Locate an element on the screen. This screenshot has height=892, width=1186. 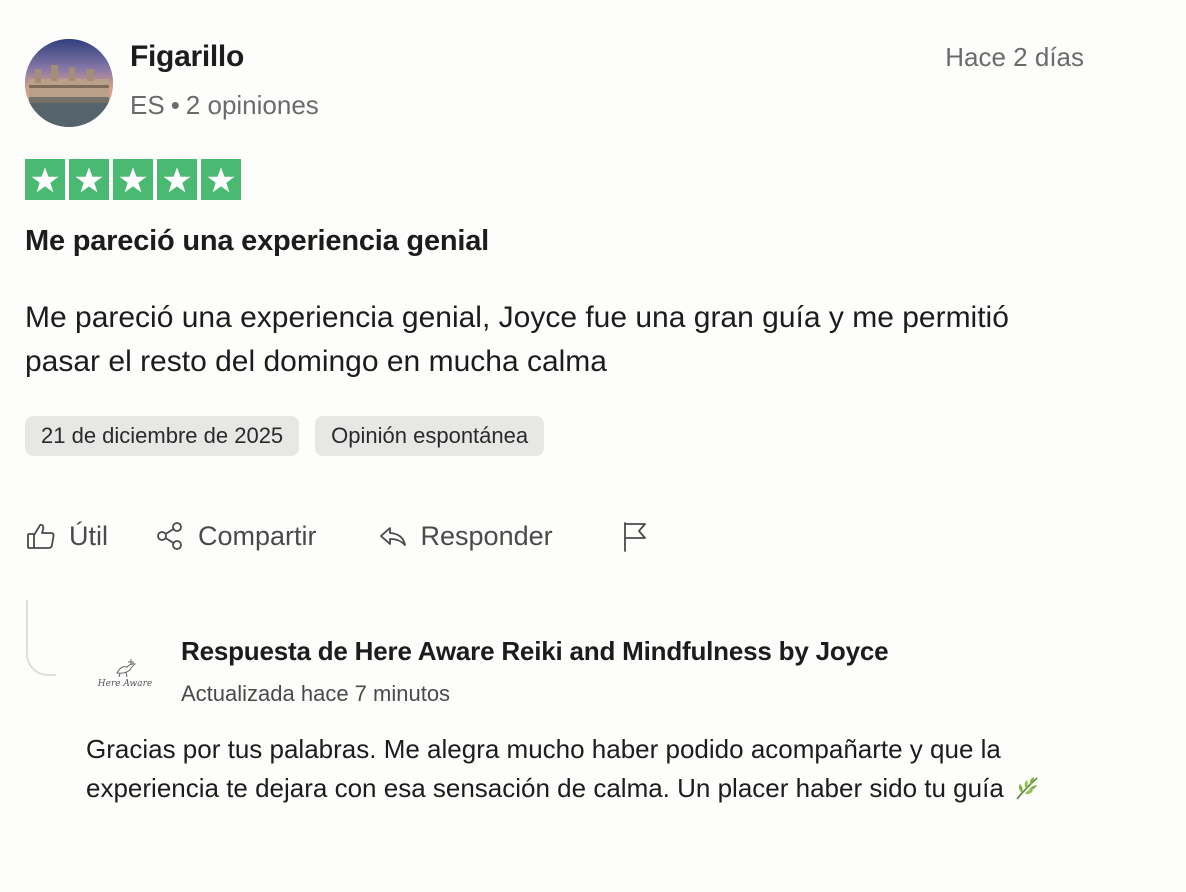
reply-arrow-icon is located at coordinates (393, 536).